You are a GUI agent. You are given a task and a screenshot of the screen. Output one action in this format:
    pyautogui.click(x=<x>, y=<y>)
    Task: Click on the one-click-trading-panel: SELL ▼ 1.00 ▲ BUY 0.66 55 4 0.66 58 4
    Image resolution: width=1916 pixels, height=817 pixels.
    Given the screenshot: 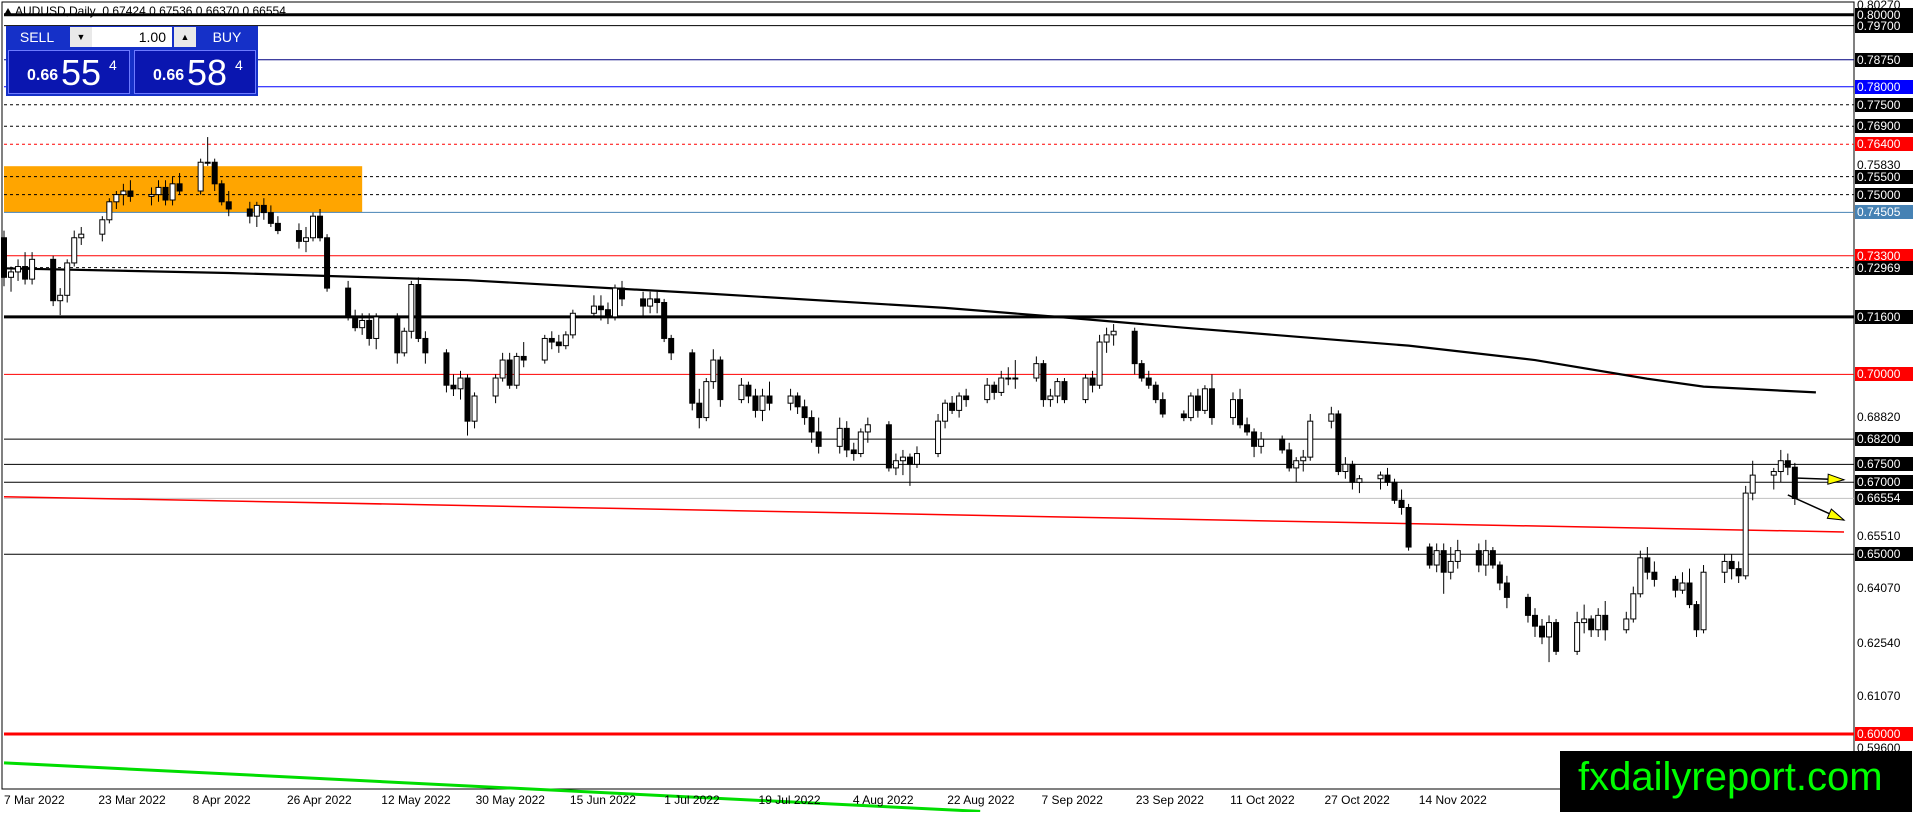 What is the action you would take?
    pyautogui.click(x=132, y=61)
    